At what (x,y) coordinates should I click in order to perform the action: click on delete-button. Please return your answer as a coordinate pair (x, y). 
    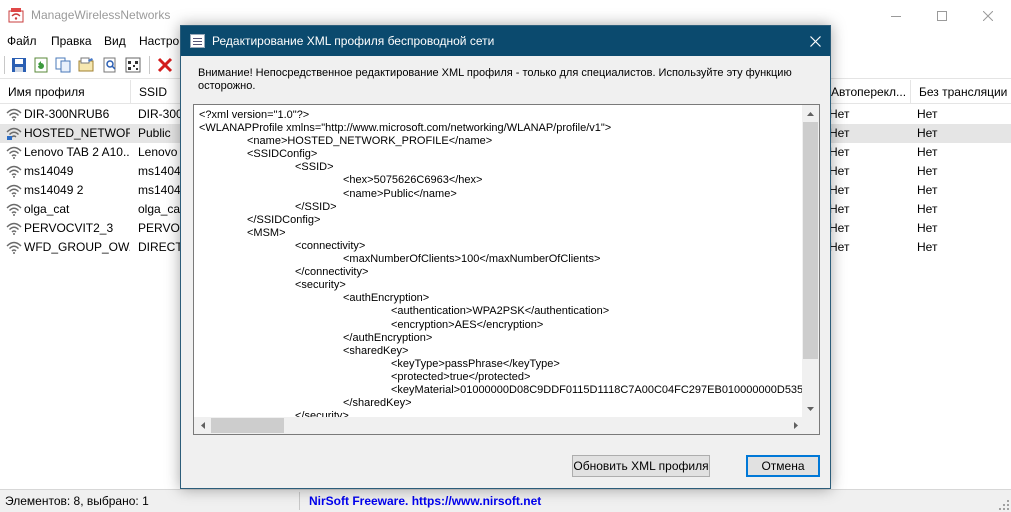
    Looking at the image, I should click on (165, 65).